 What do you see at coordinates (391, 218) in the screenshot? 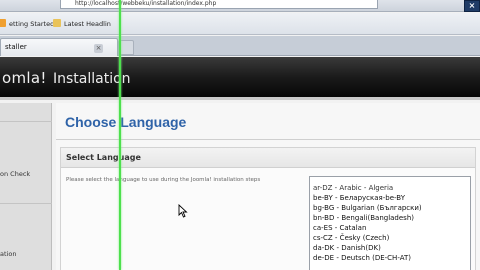
I see `language-option: bn-BD - Bengali(Bangladesh)` at bounding box center [391, 218].